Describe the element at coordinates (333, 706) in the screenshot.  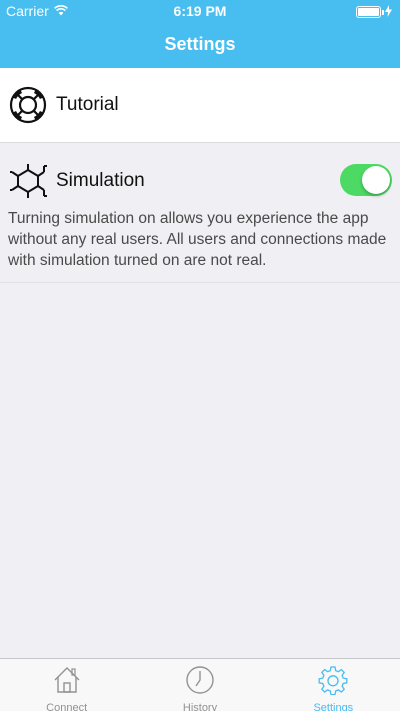
I see `tab-settings-label: Settings` at that location.